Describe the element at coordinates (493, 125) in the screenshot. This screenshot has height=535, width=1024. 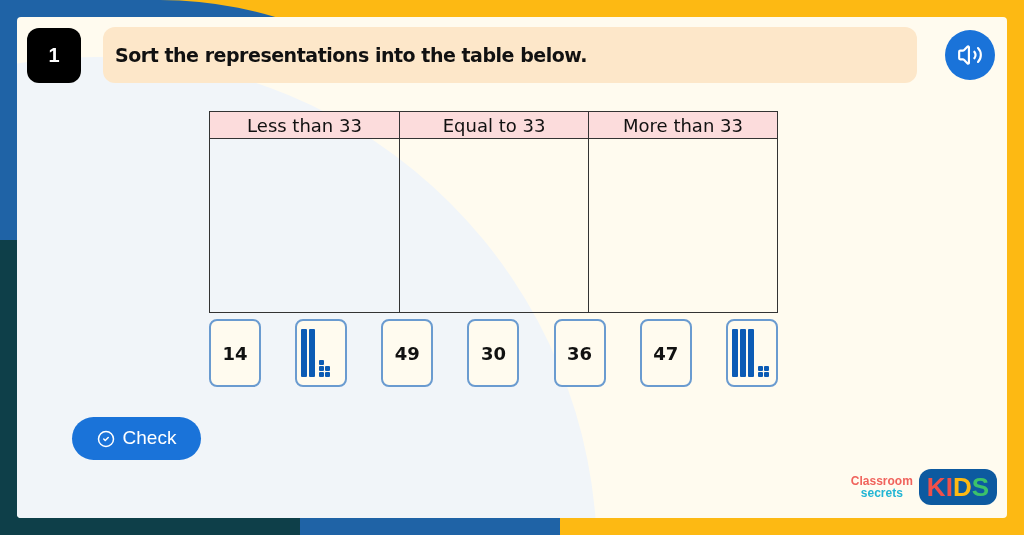
I see `column-header: Equal to 33` at that location.